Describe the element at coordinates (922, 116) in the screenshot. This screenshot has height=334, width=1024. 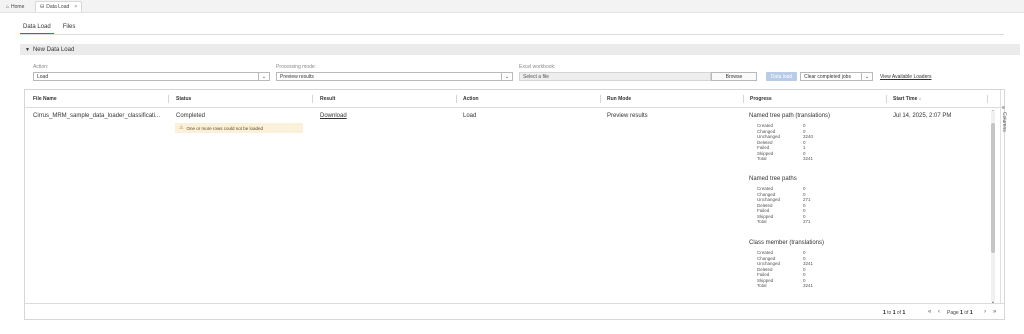
I see `row-start-time: Jul 14, 2025, 2:07 PM` at that location.